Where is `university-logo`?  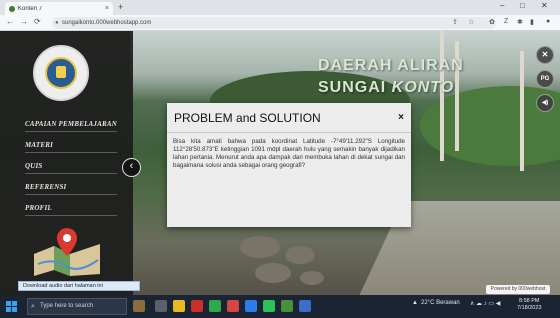
university-logo is located at coordinates (61, 73).